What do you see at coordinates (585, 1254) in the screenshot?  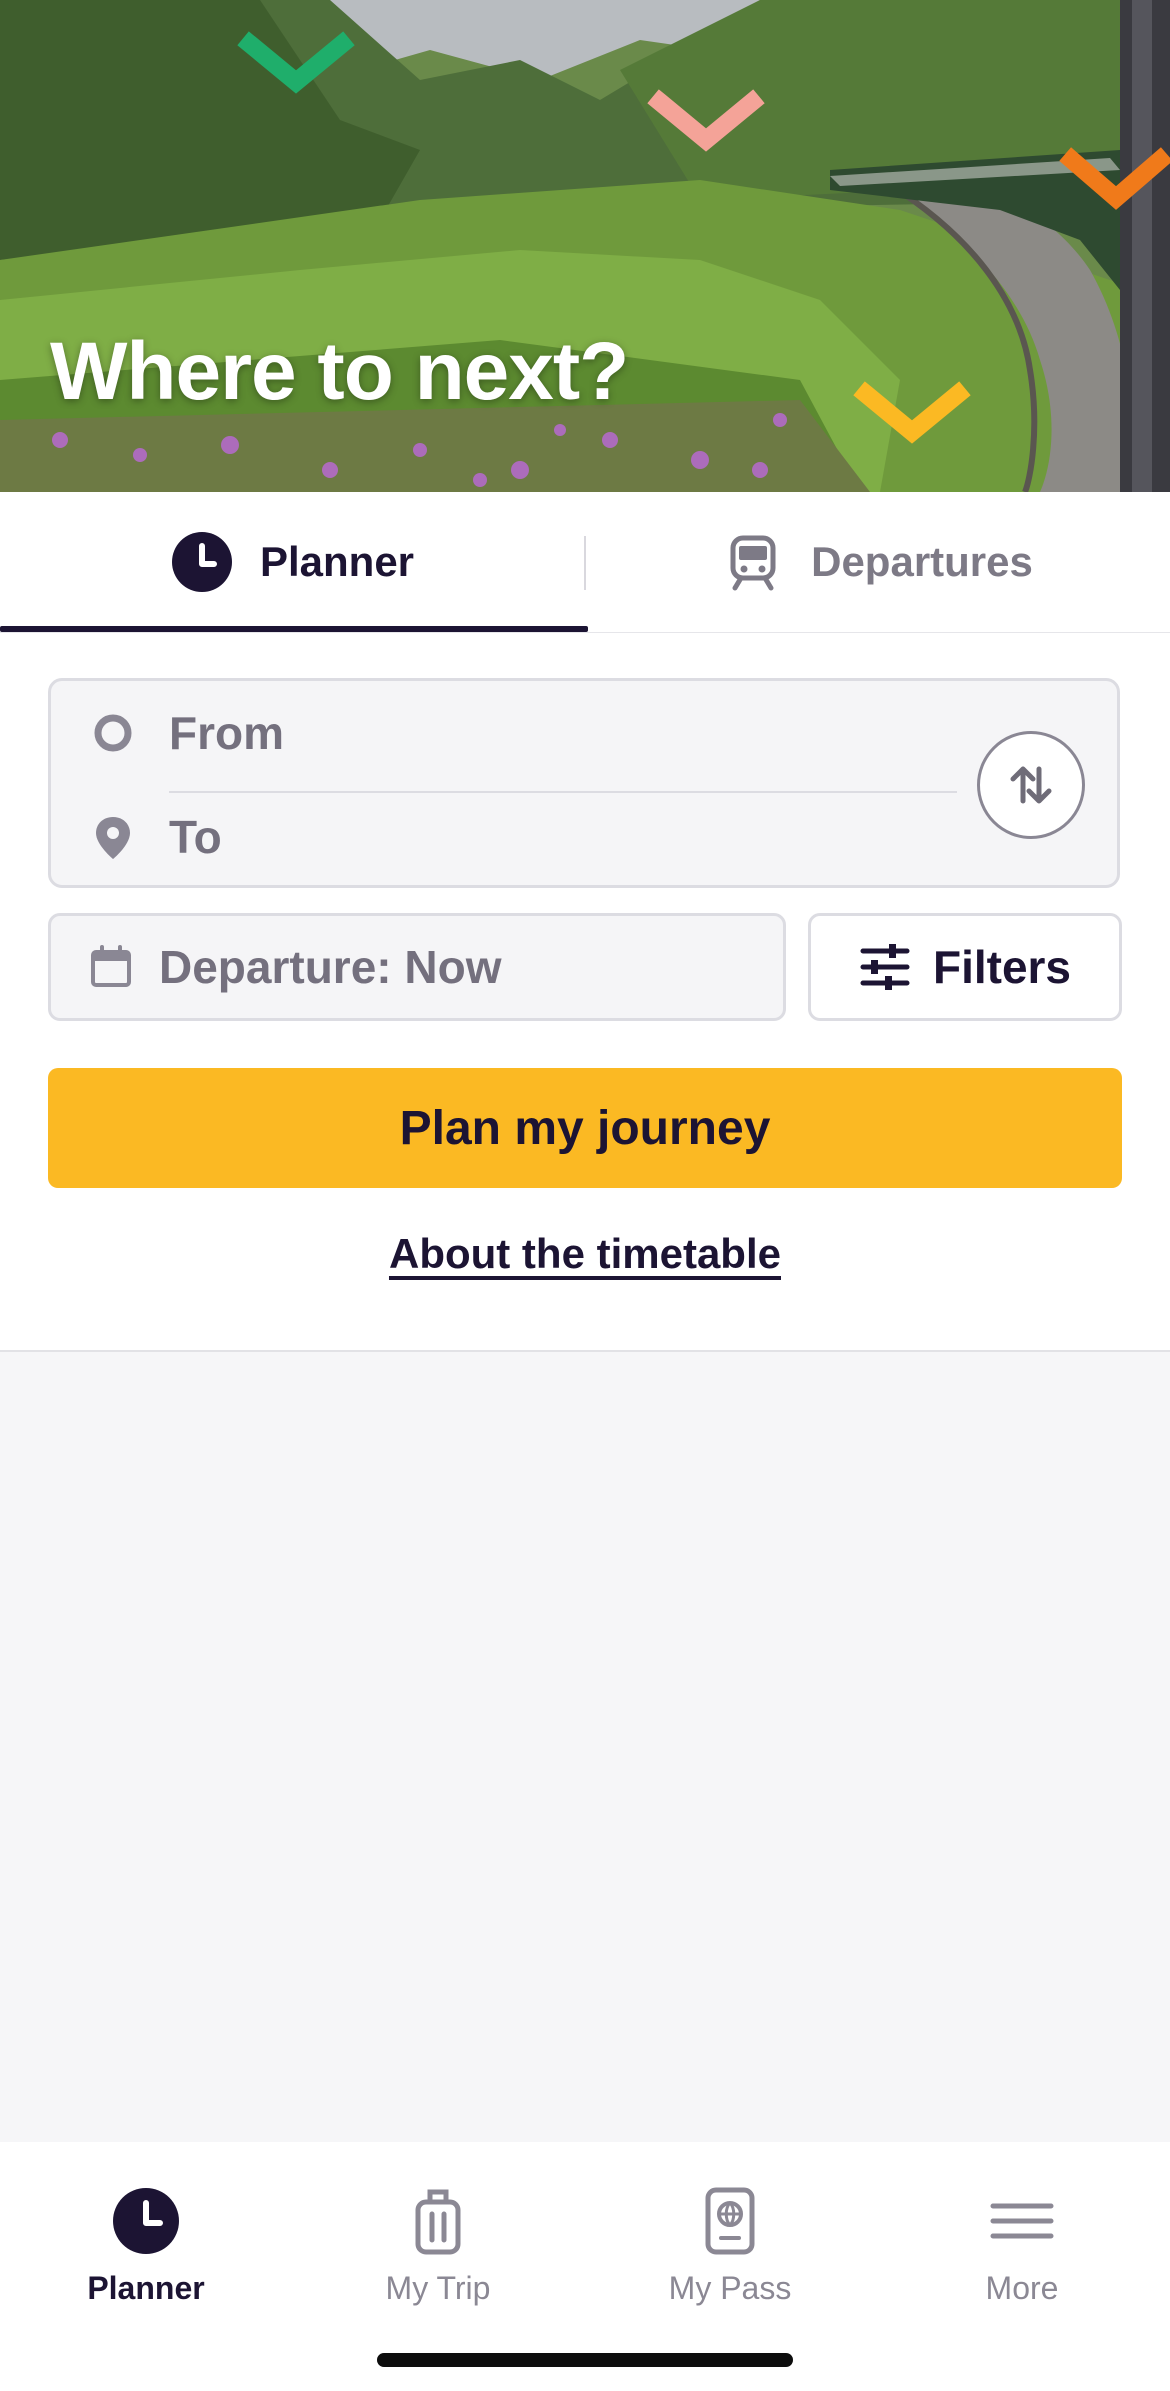 I see `about-timetable-link: About the timetable` at bounding box center [585, 1254].